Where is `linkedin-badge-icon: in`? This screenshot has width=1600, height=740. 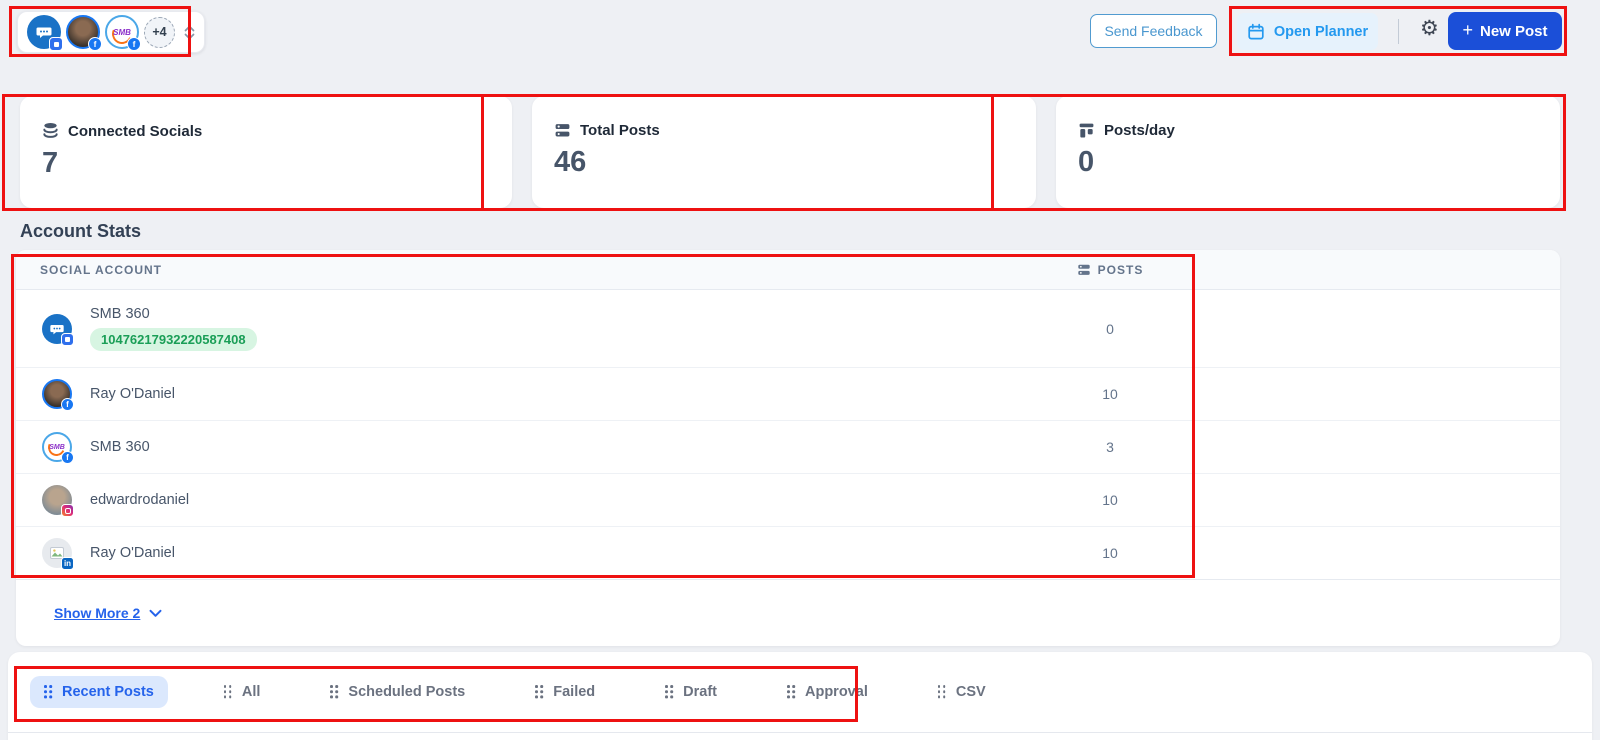 linkedin-badge-icon: in is located at coordinates (67, 563).